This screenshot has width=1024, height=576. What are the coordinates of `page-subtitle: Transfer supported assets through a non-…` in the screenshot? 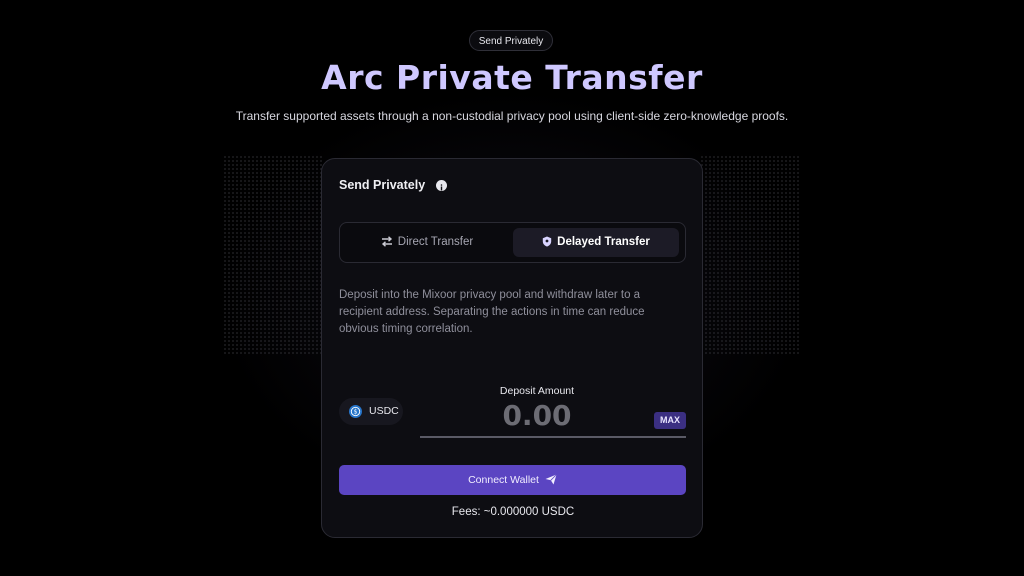 It's located at (512, 116).